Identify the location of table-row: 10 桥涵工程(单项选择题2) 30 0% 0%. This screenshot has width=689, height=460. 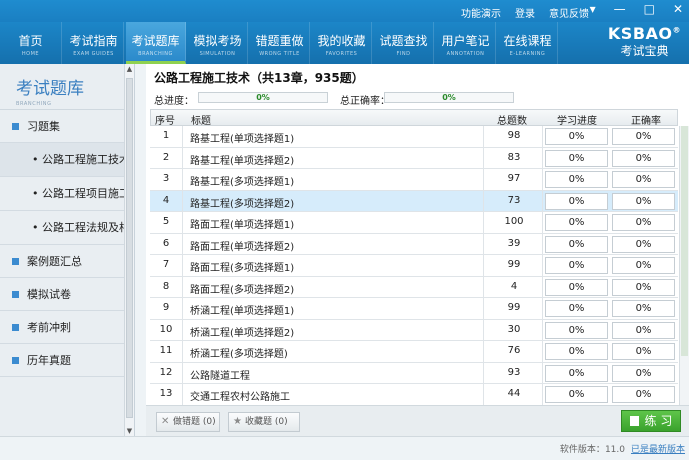
(414, 330).